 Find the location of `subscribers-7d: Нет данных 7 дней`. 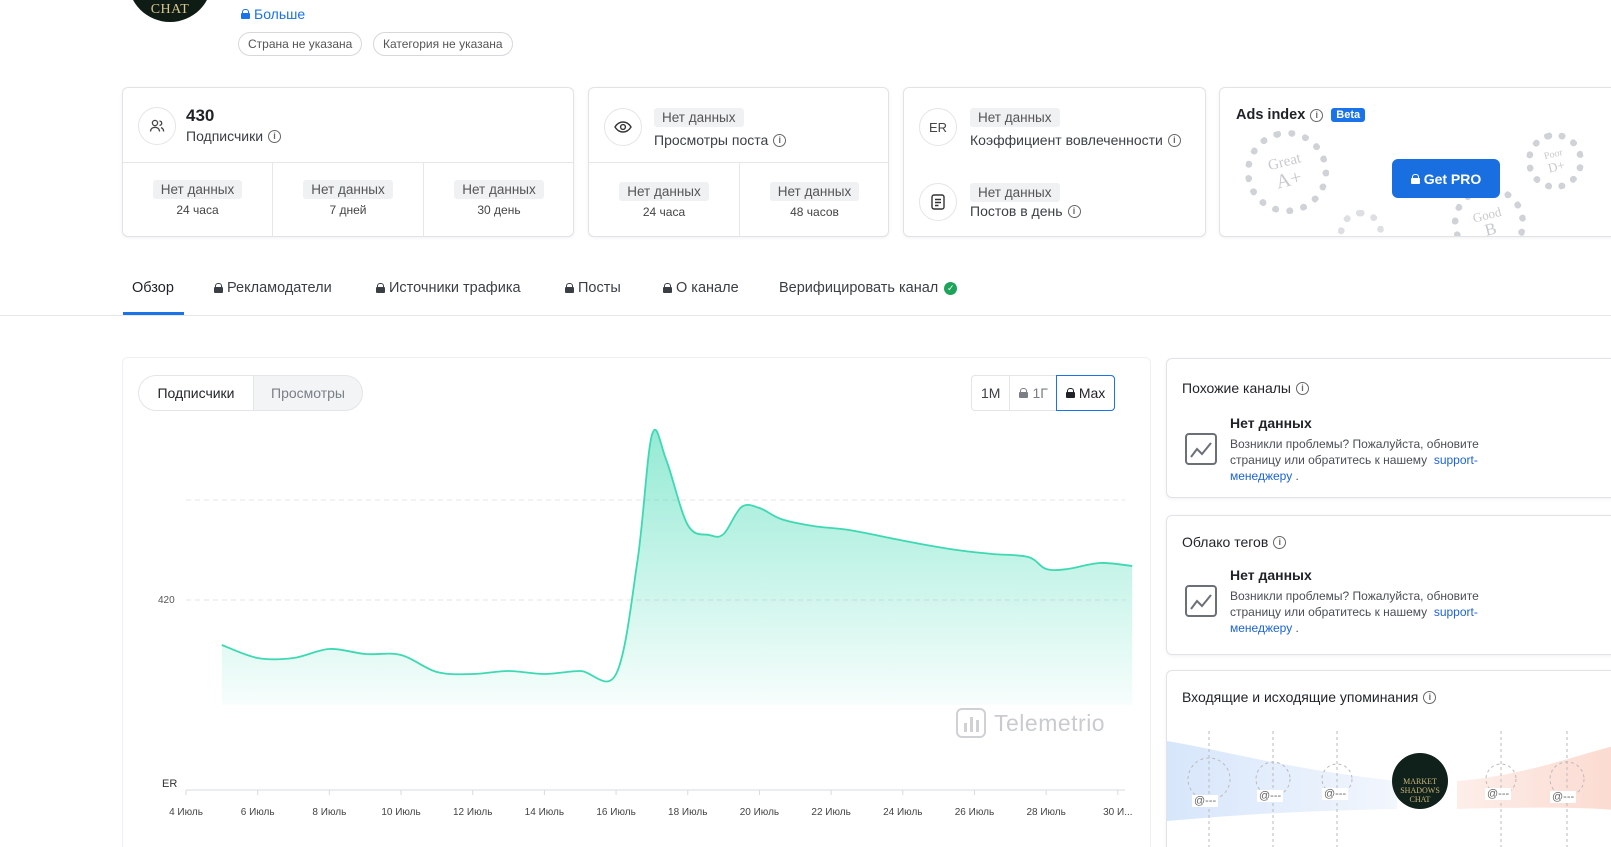

subscribers-7d: Нет данных 7 дней is located at coordinates (348, 198).